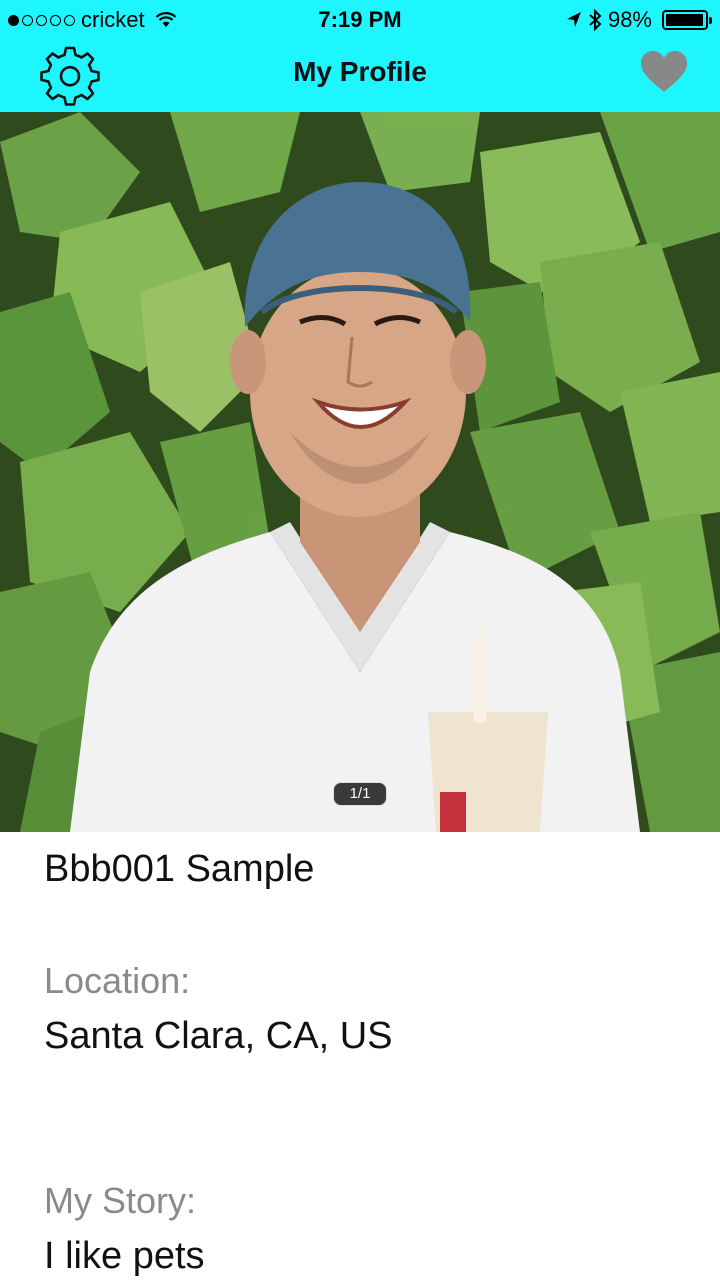 The image size is (720, 1280). What do you see at coordinates (124, 1256) in the screenshot?
I see `story-value: I like pets` at bounding box center [124, 1256].